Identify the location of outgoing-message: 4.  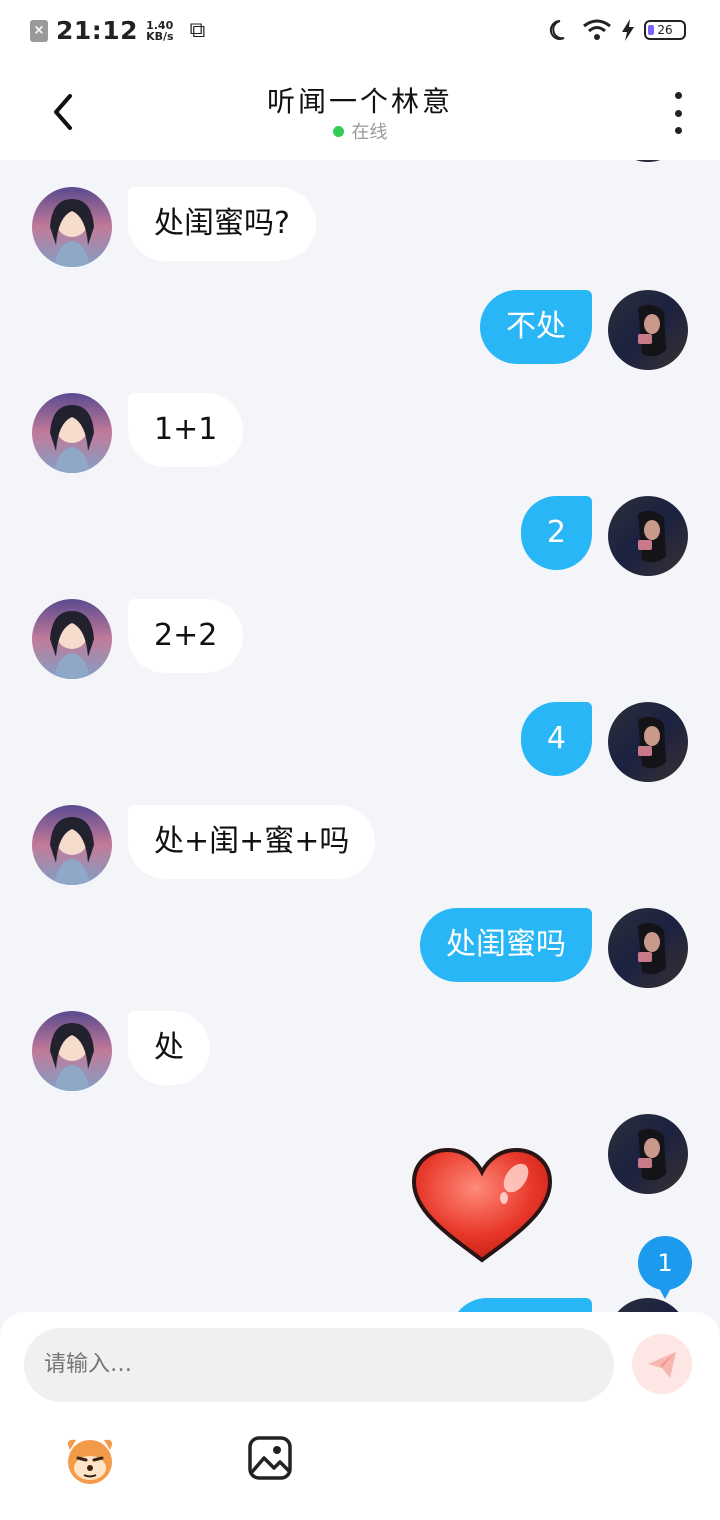
(556, 739).